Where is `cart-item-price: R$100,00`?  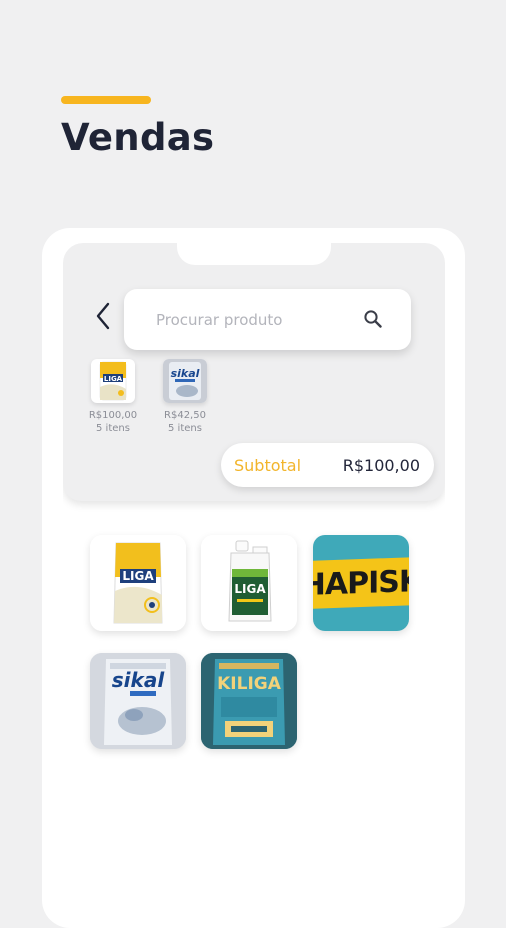 cart-item-price: R$100,00 is located at coordinates (113, 415).